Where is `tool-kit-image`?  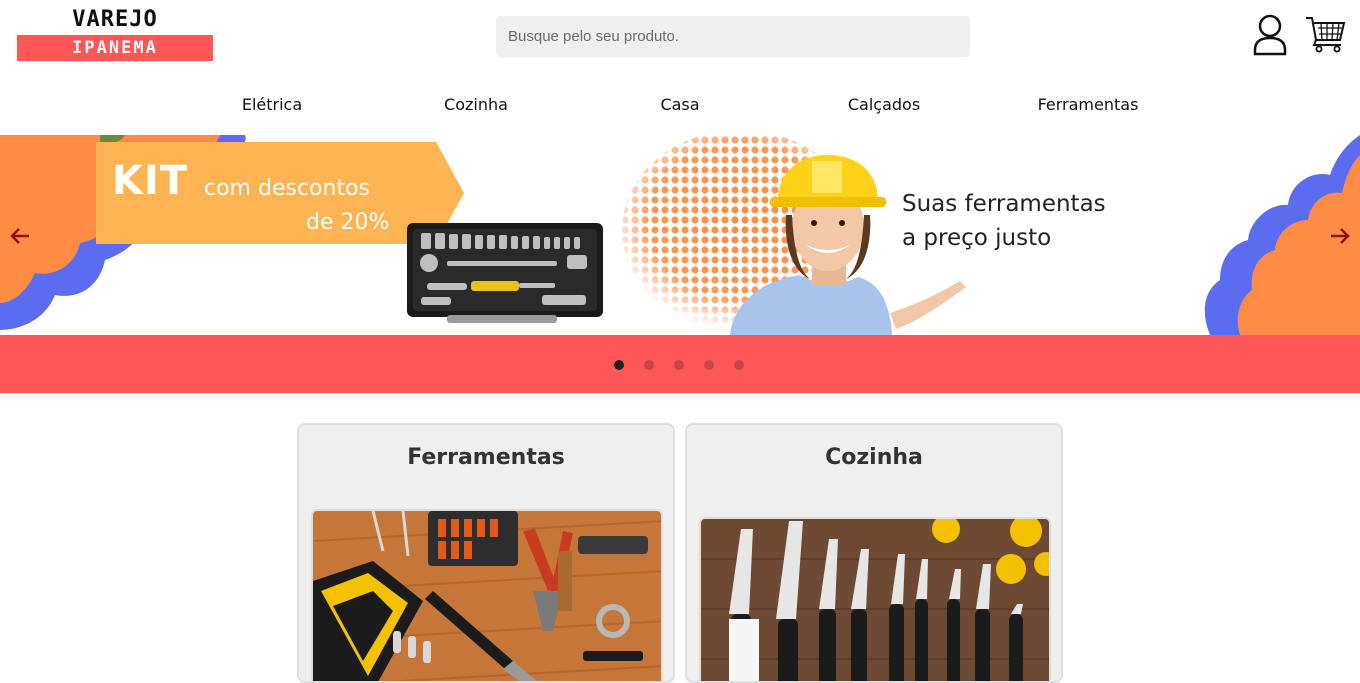 tool-kit-image is located at coordinates (505, 273).